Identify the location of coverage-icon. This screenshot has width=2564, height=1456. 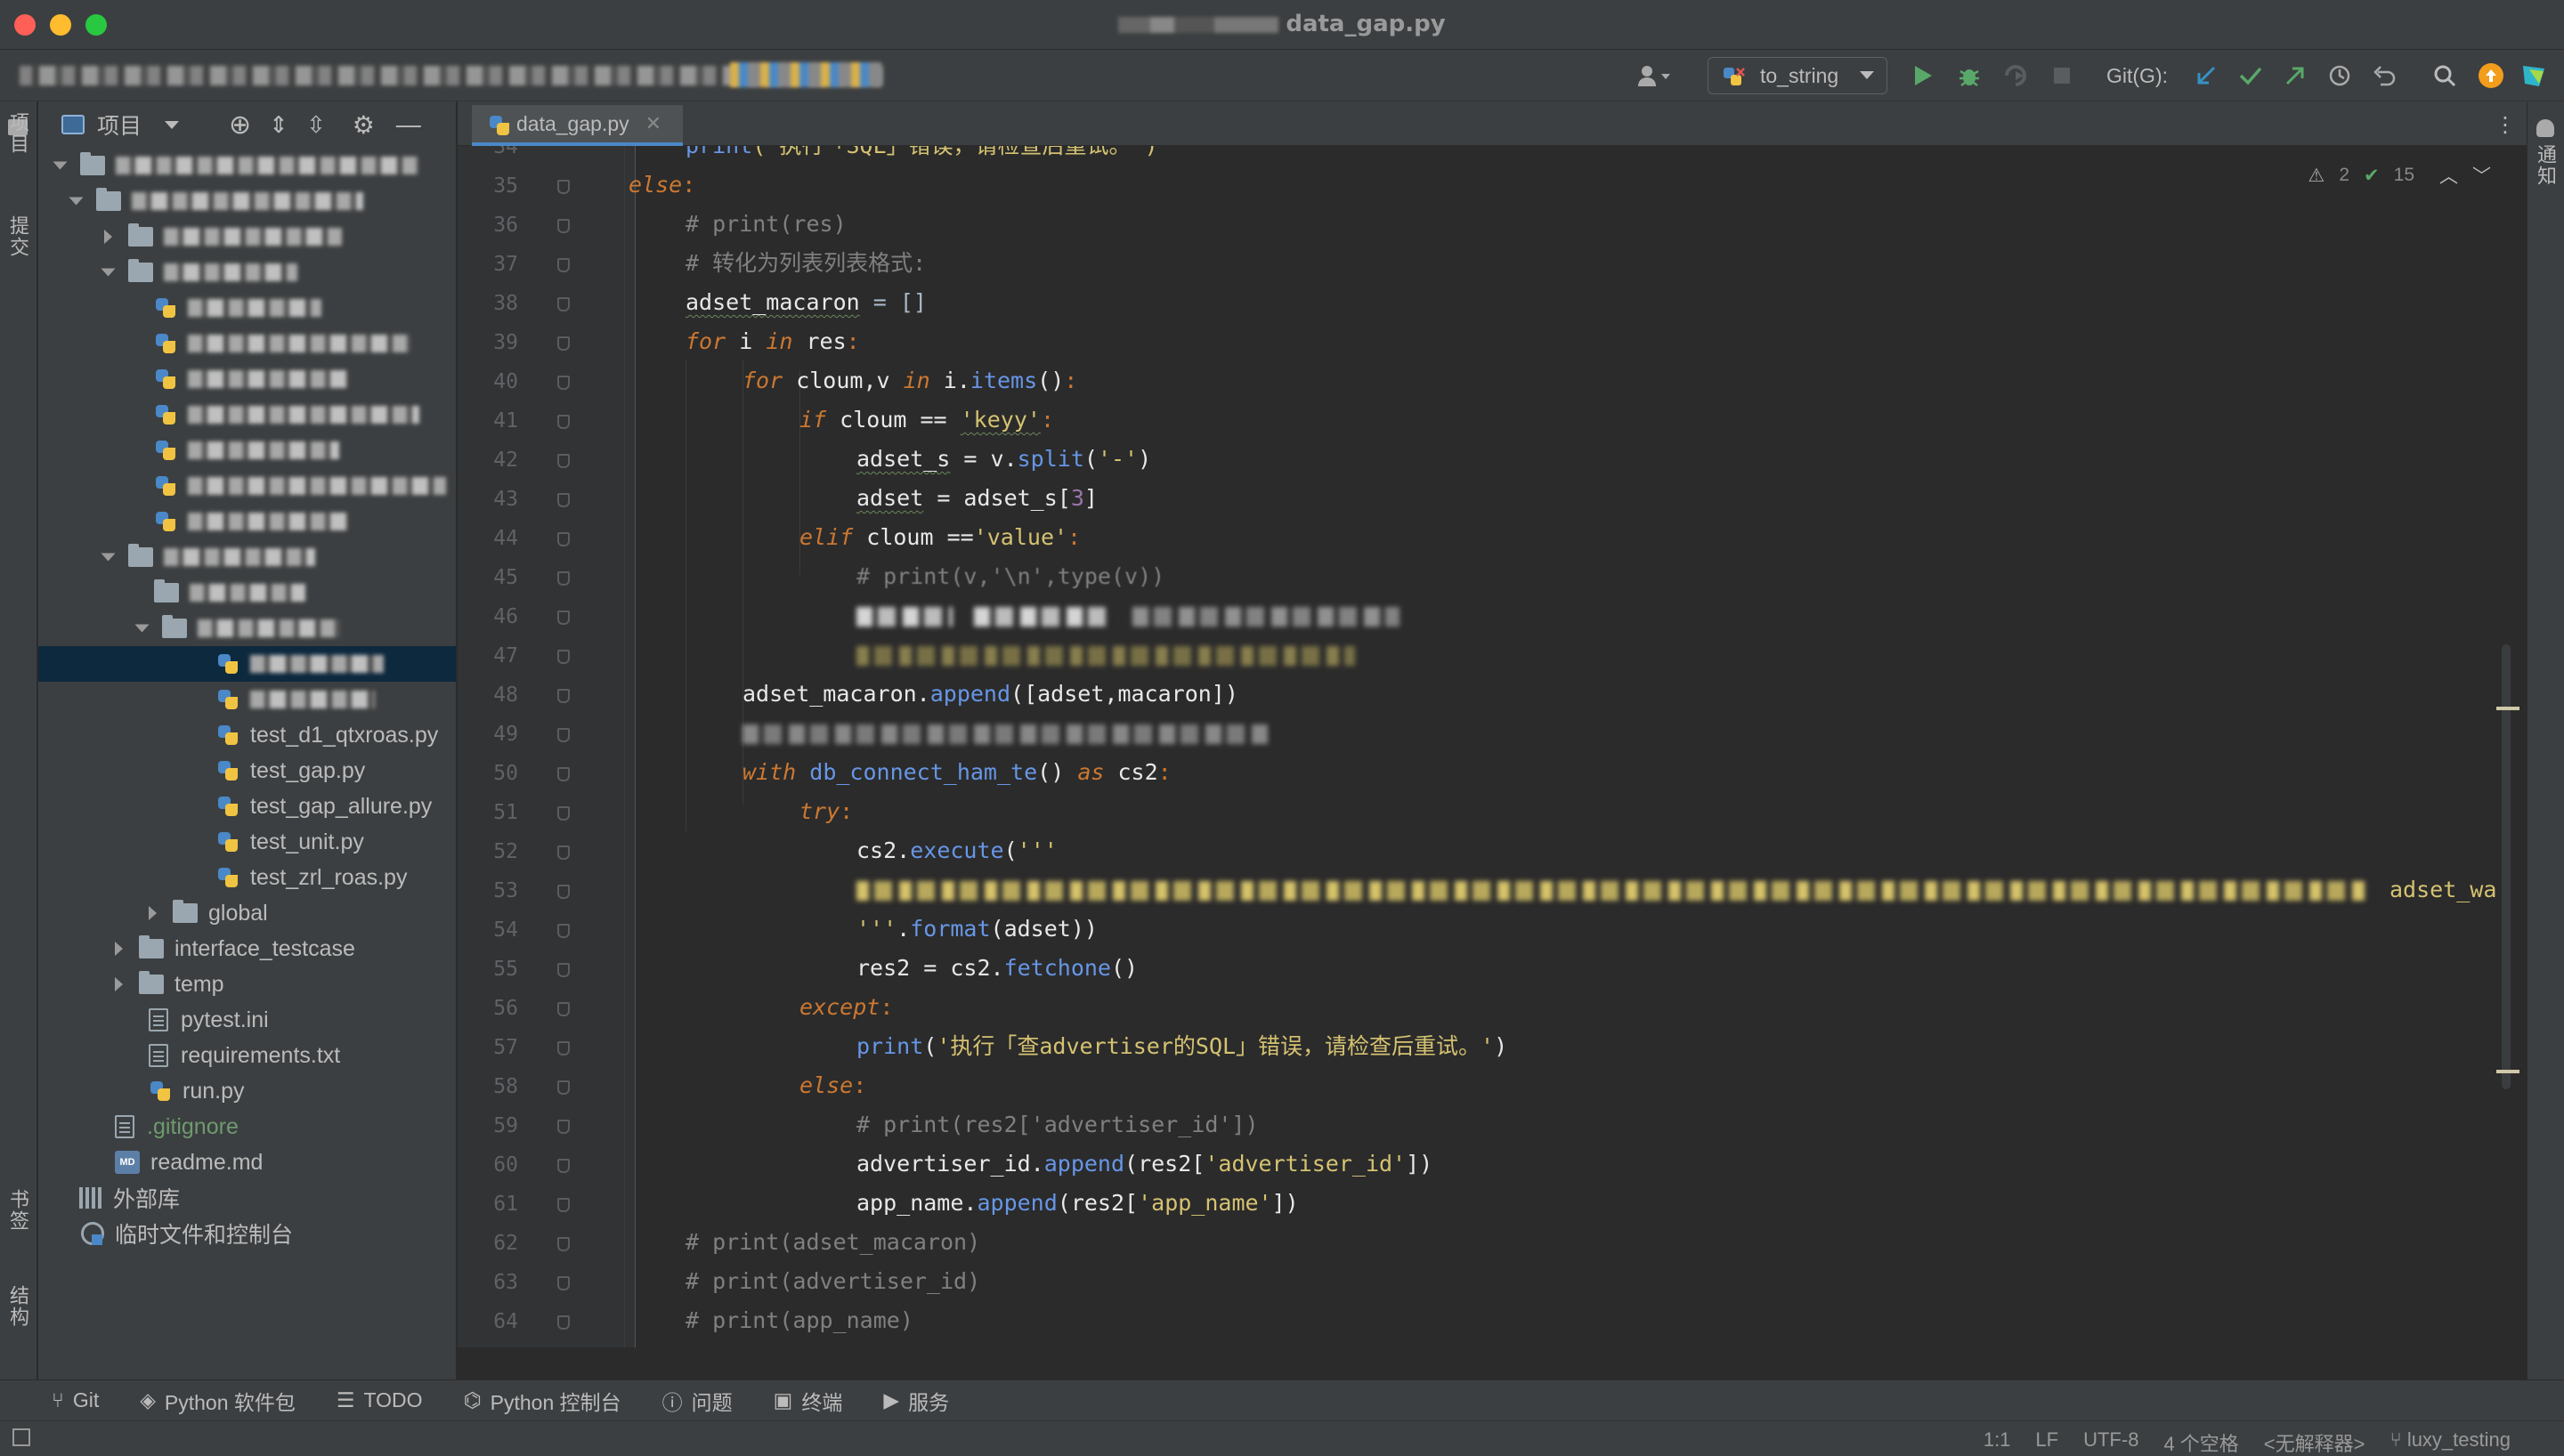
(2015, 76).